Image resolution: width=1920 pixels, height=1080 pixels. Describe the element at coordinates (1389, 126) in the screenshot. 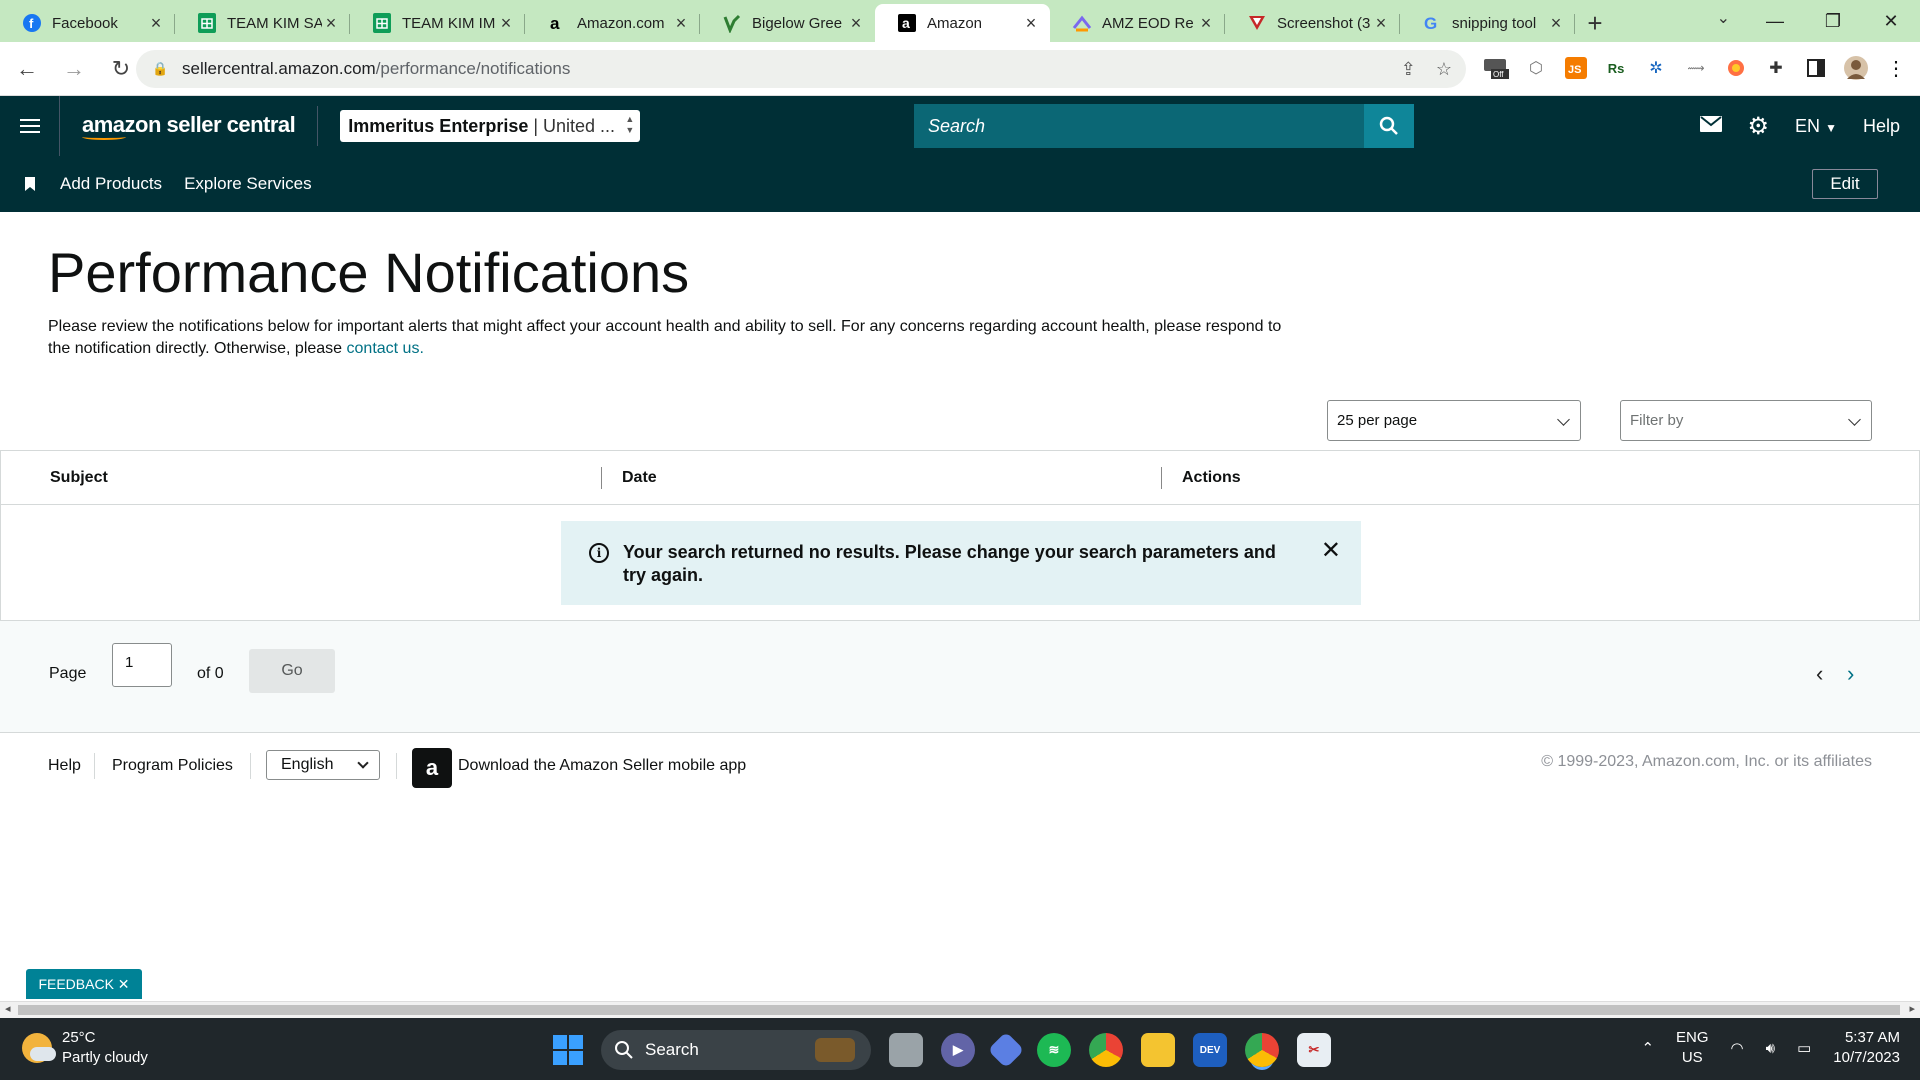

I see `search-button` at that location.